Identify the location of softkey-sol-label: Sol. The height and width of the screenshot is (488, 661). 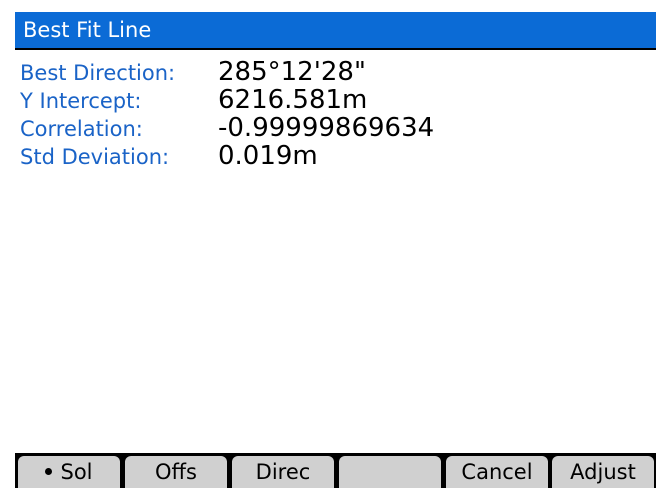
(76, 472).